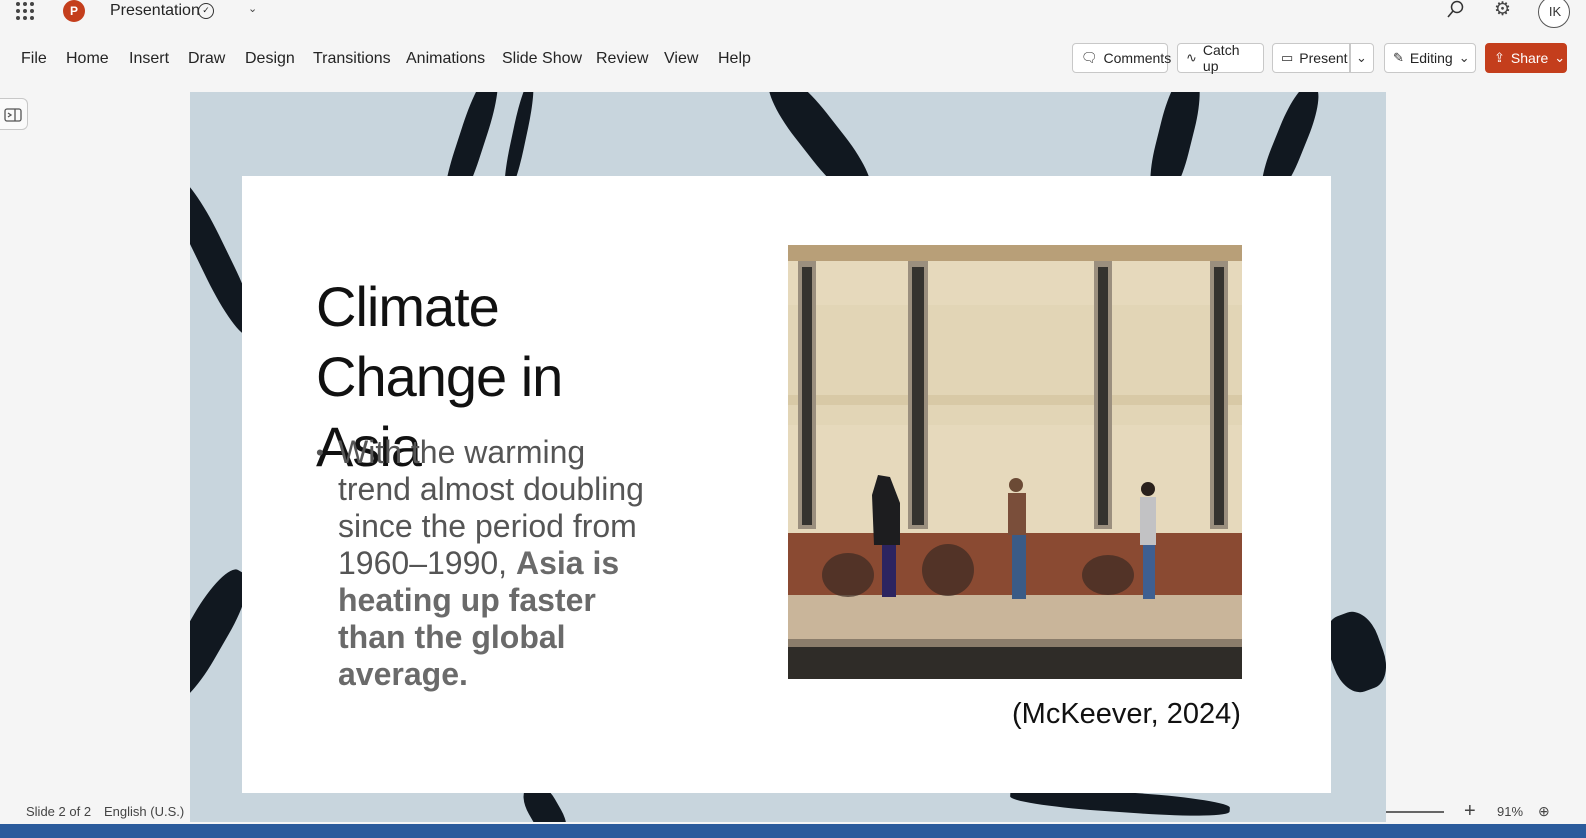 This screenshot has height=838, width=1586. I want to click on comments-label: Comments, so click(1137, 58).